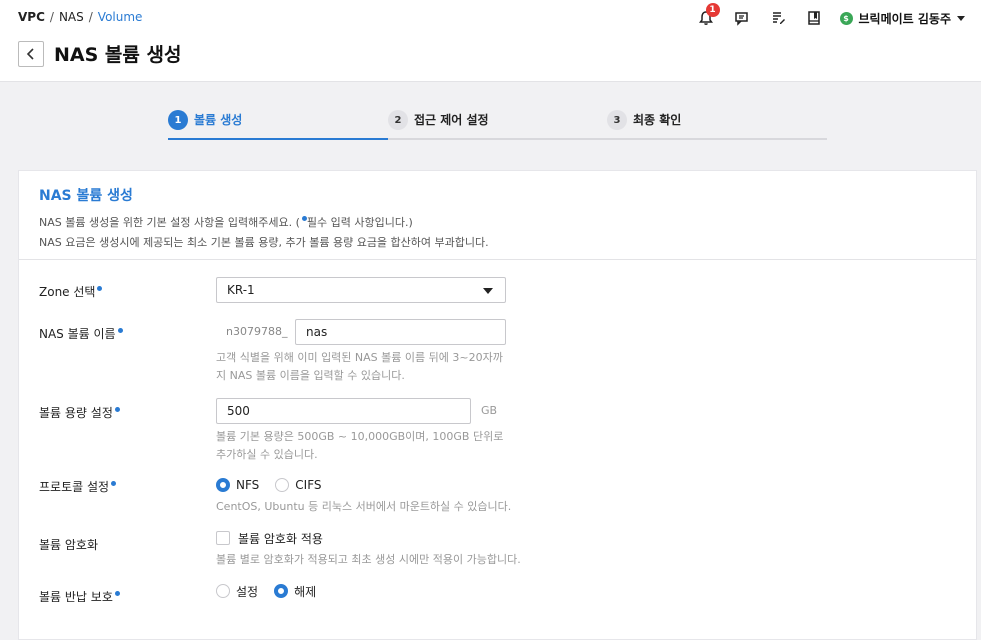 This screenshot has width=981, height=640. Describe the element at coordinates (86, 196) in the screenshot. I see `section-title: NAS 볼륨 생성` at that location.